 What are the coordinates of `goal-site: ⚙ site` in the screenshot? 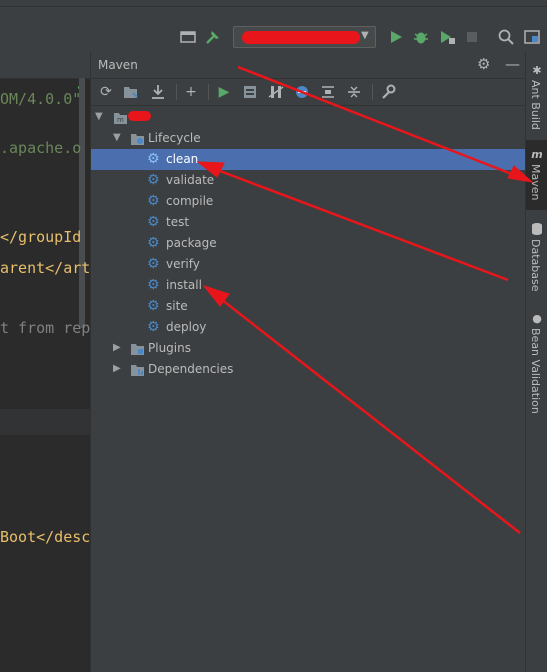 It's located at (308, 306).